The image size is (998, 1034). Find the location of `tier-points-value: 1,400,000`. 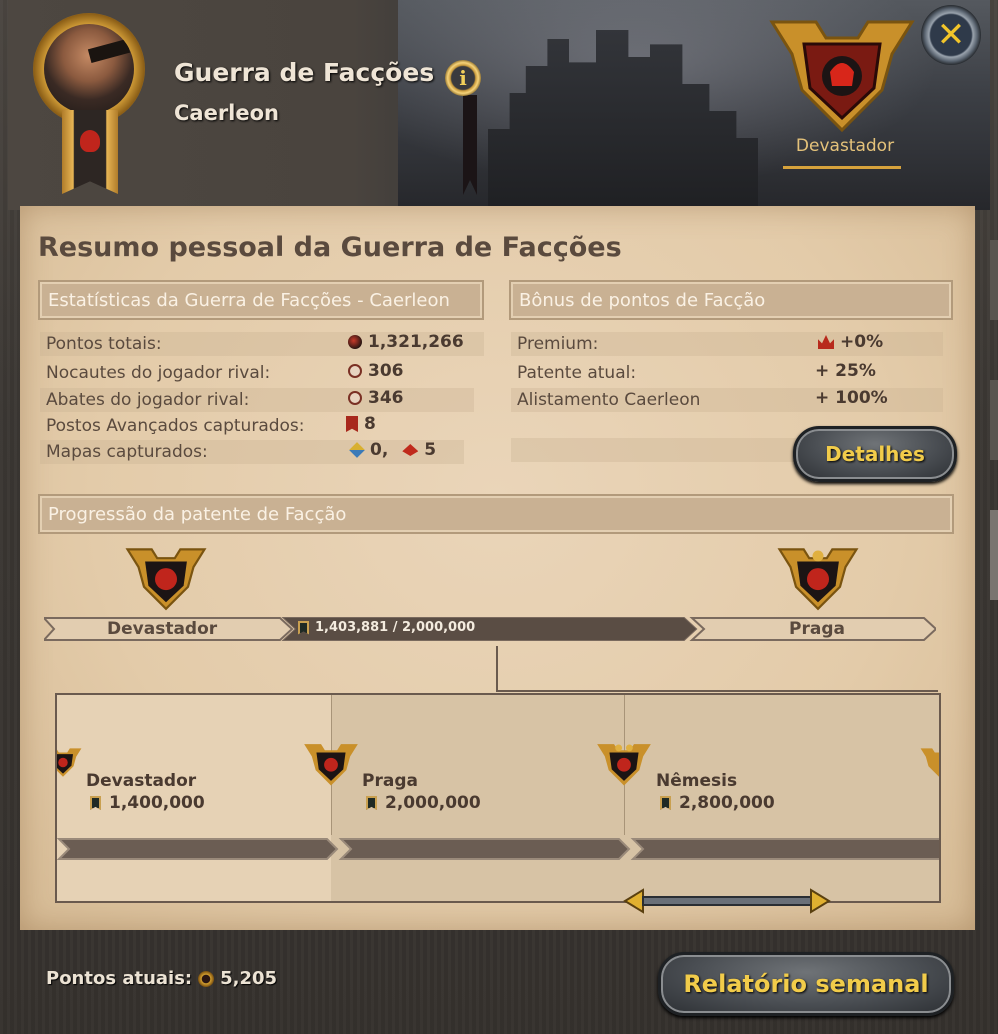

tier-points-value: 1,400,000 is located at coordinates (157, 803).